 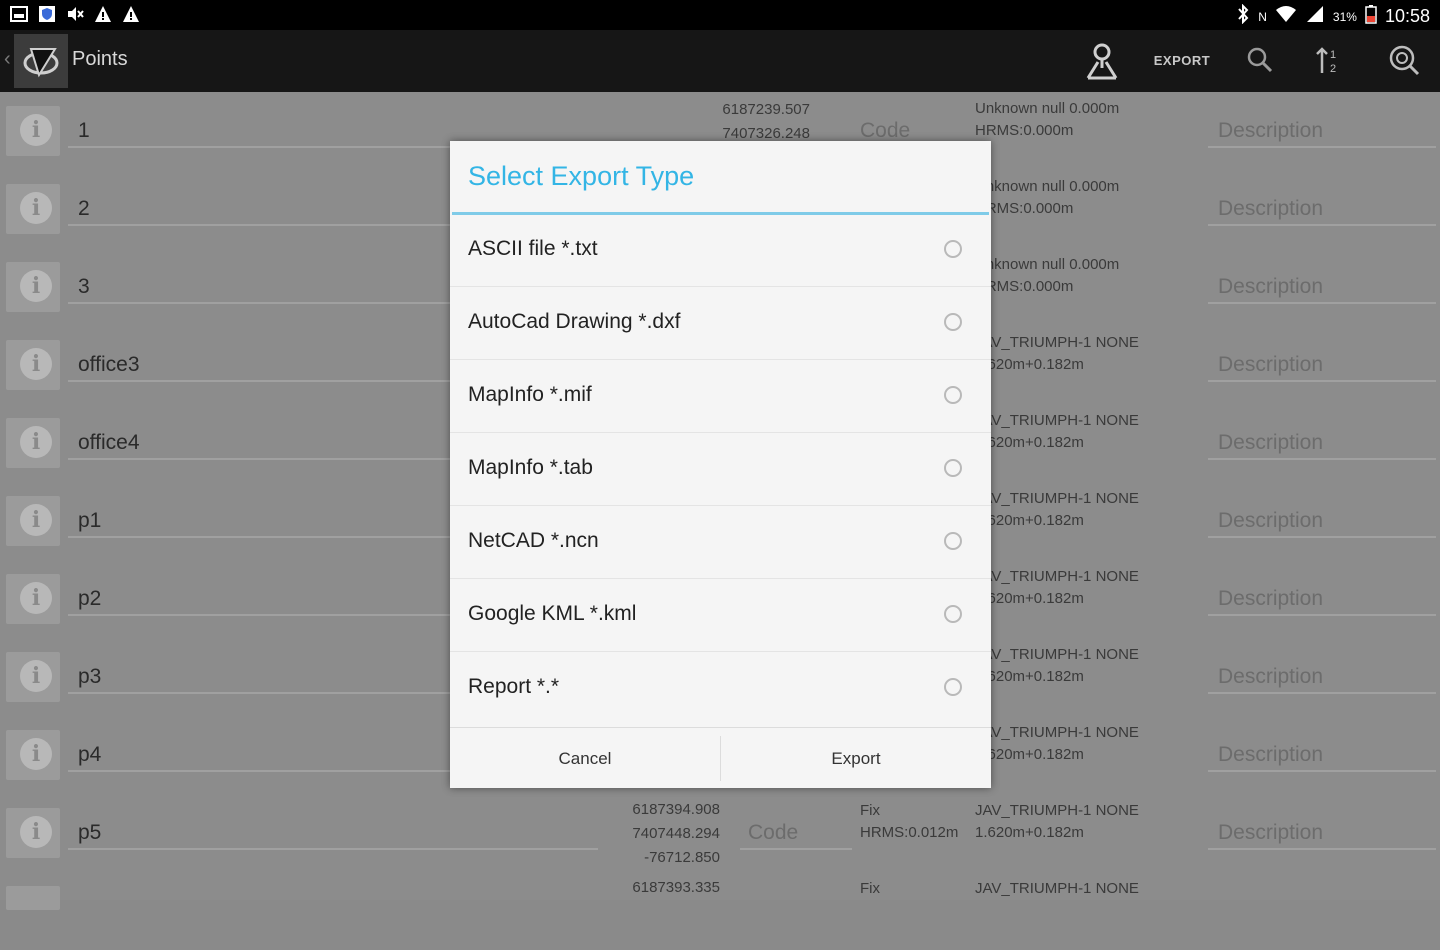 I want to click on option-label: ASCII file *.txt, so click(x=533, y=248).